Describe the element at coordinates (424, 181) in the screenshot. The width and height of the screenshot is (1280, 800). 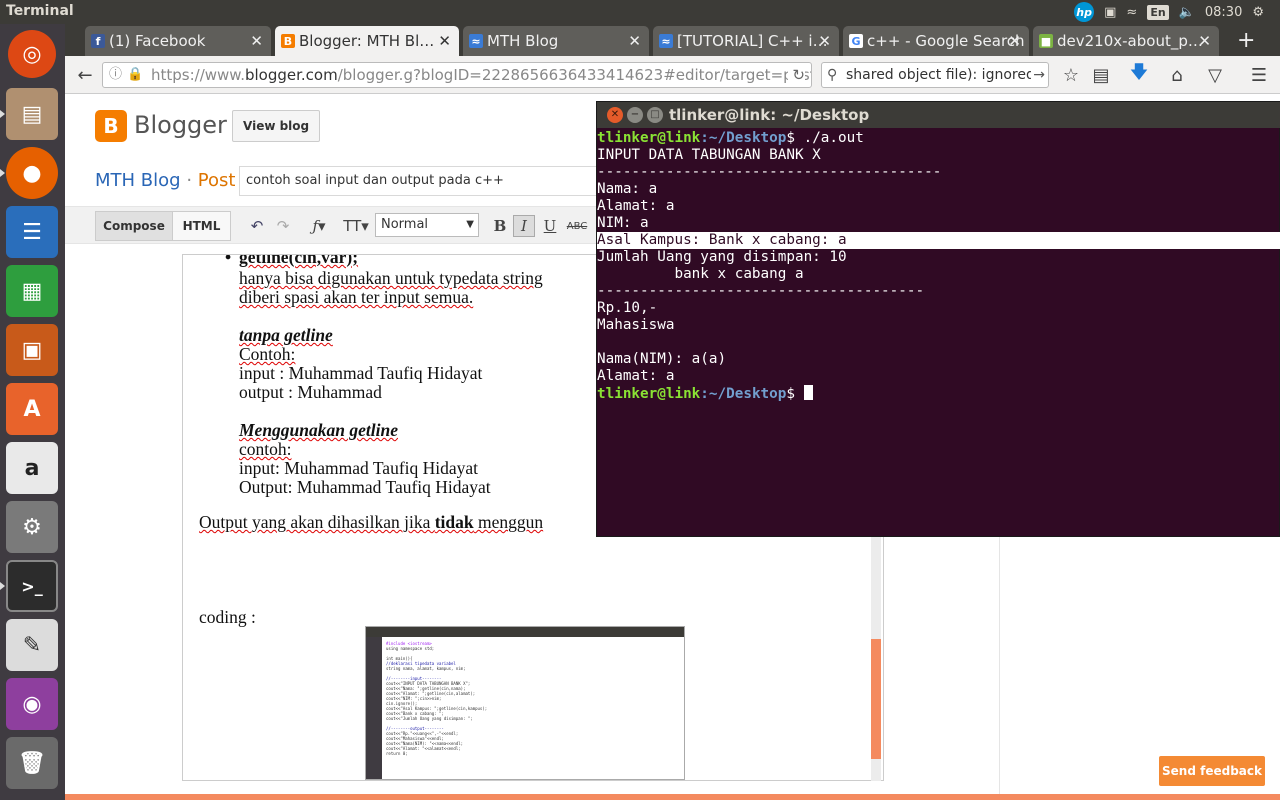
I see `post-title-input: contoh soal input dan output pada c++` at that location.